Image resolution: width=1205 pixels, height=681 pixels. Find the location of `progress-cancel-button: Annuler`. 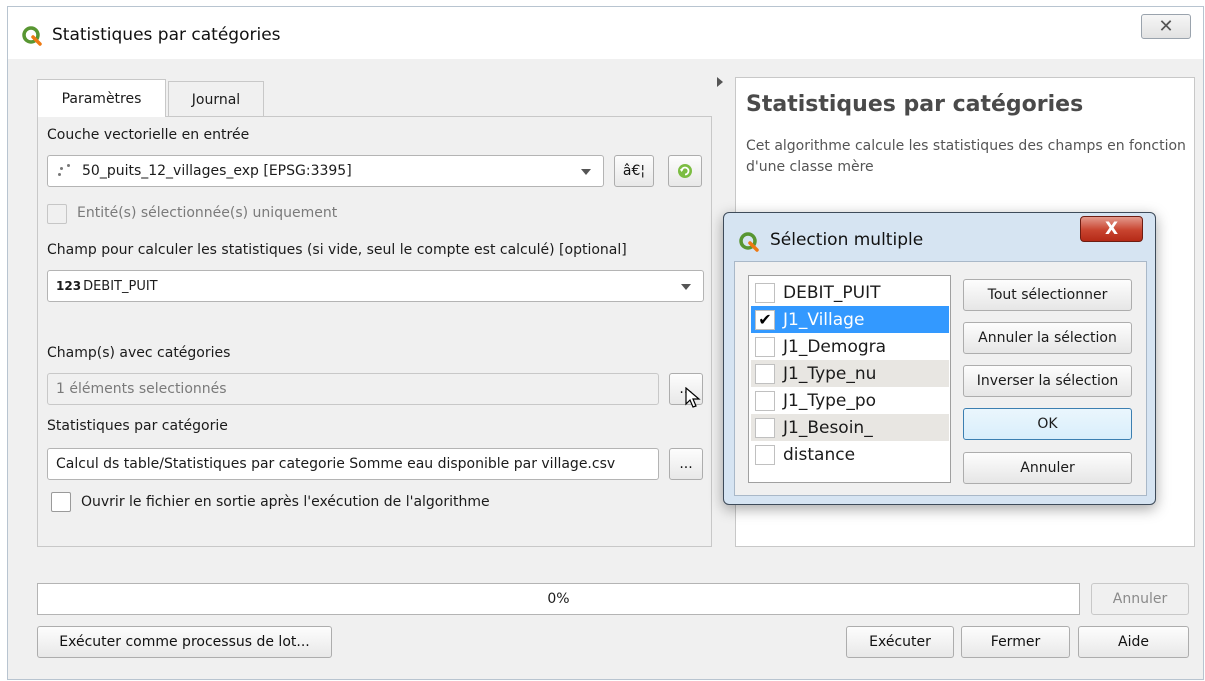

progress-cancel-button: Annuler is located at coordinates (1140, 599).